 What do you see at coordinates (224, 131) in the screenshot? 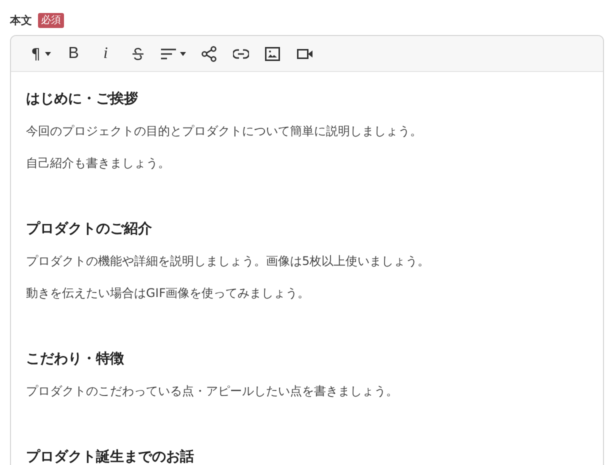
I see `body-paragraph: 今回のプロジェクトの目的とプロダクトについて簡単に説明しましょう。` at bounding box center [224, 131].